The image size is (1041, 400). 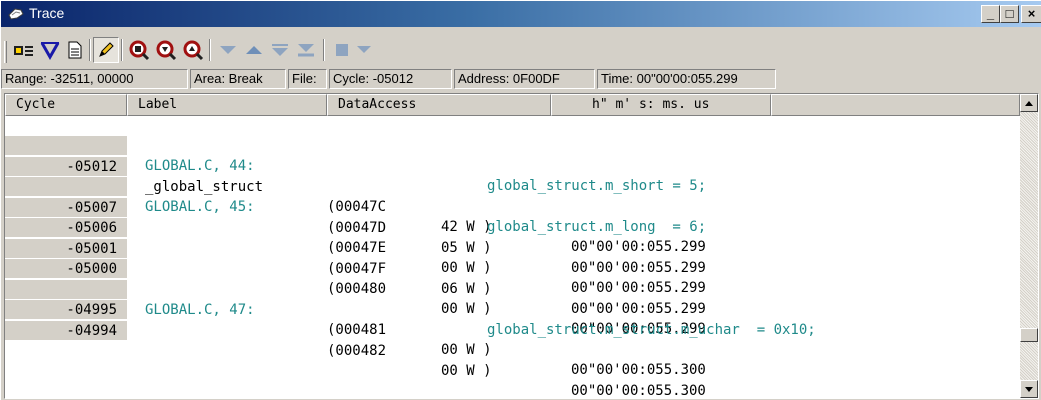 I want to click on dropdown-disabled-icon, so click(x=364, y=49).